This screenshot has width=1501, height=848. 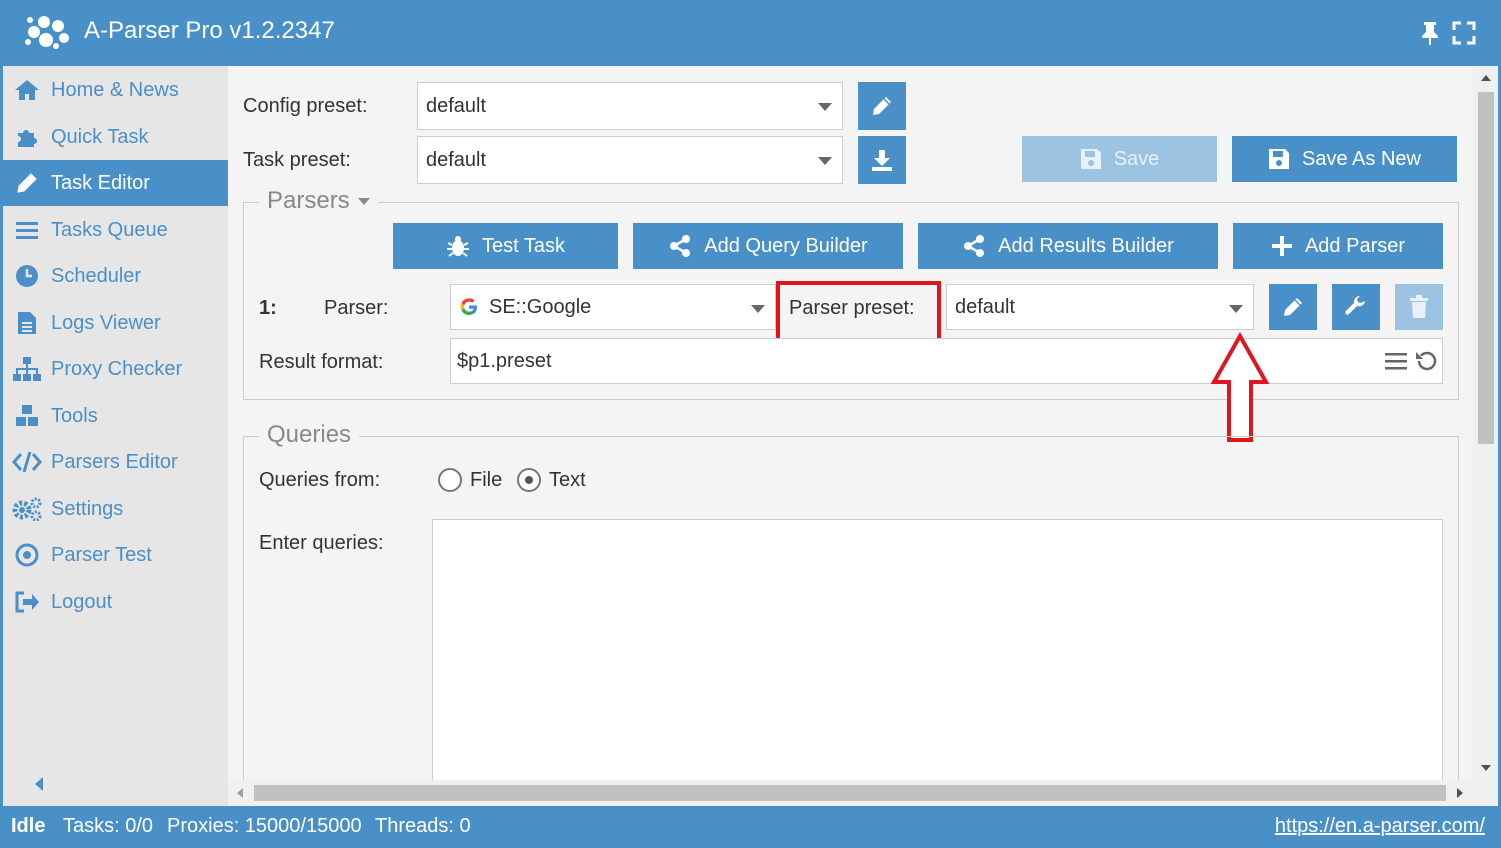 I want to click on sidebar-item-tools: Tools, so click(x=115, y=416).